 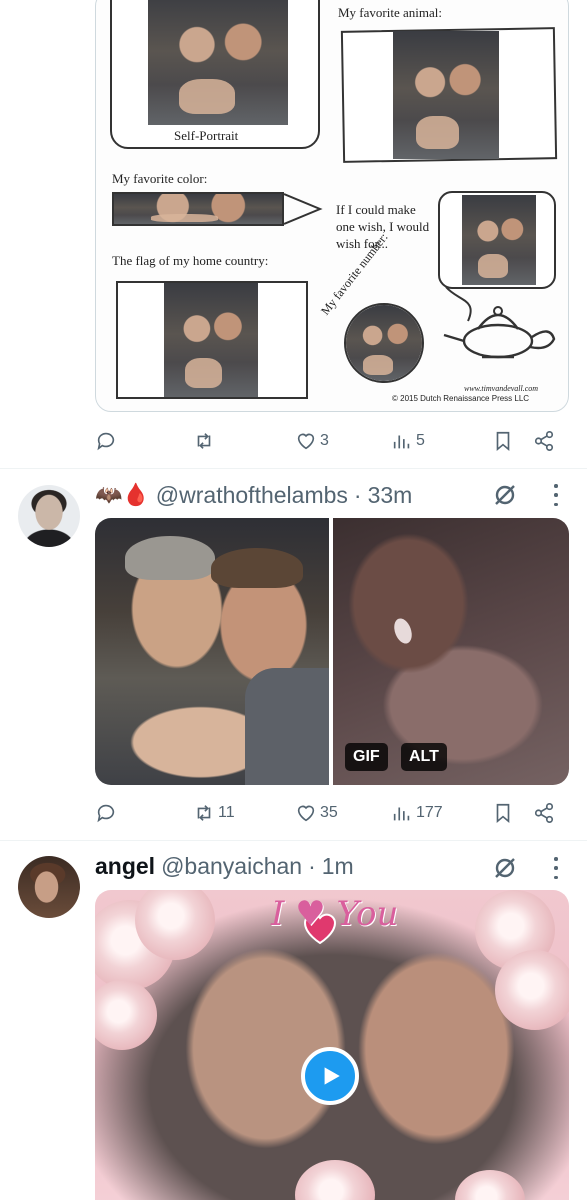 I want to click on genie-lamp-icon, so click(x=499, y=322).